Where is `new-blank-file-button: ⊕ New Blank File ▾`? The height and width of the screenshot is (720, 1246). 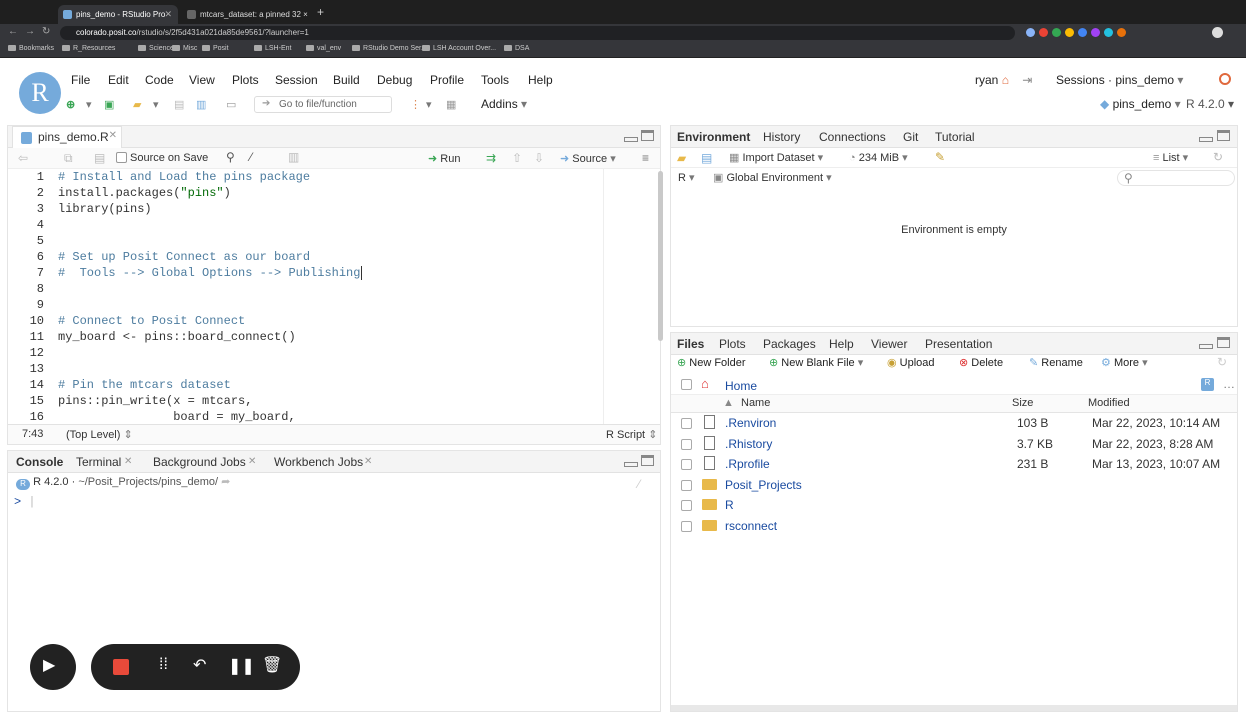
new-blank-file-button: ⊕ New Blank File ▾ is located at coordinates (816, 362).